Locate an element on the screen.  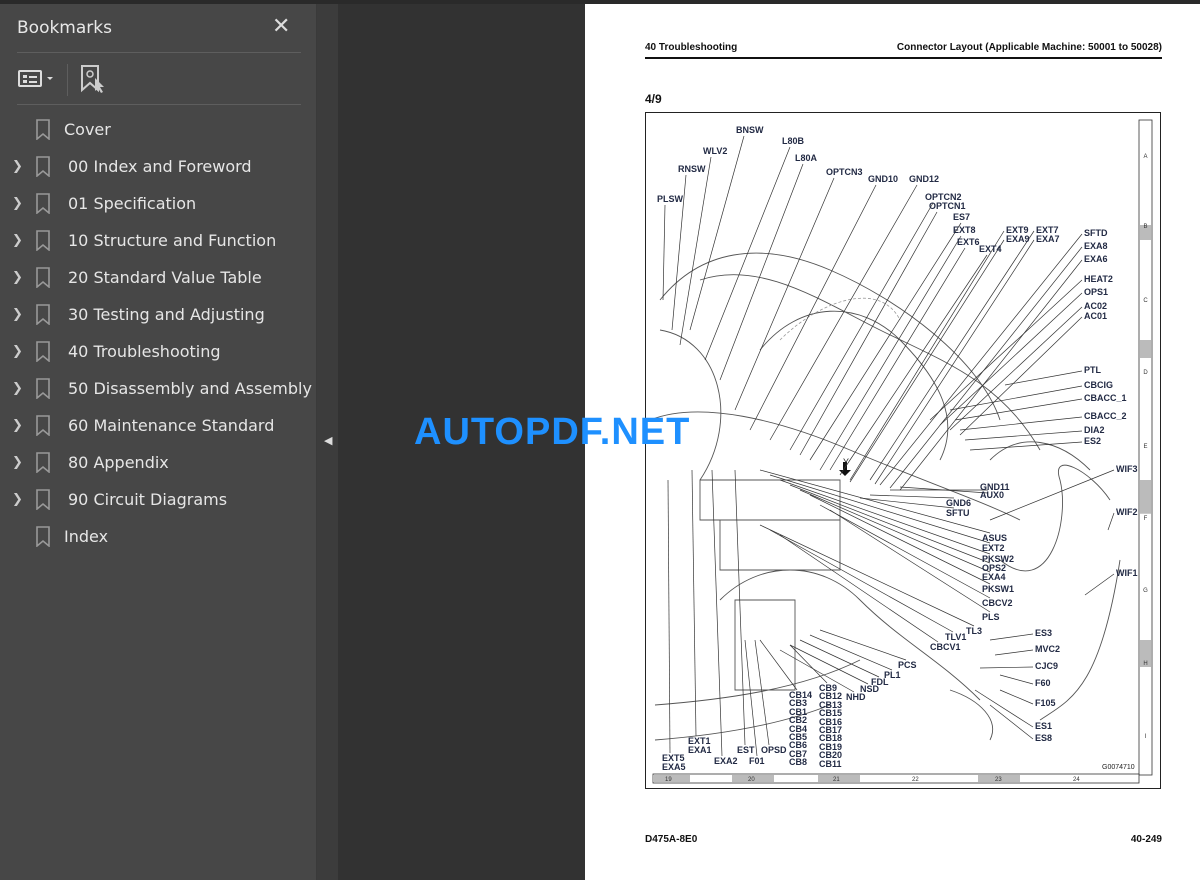
connector-label: EXA6 is located at coordinates (1096, 259).